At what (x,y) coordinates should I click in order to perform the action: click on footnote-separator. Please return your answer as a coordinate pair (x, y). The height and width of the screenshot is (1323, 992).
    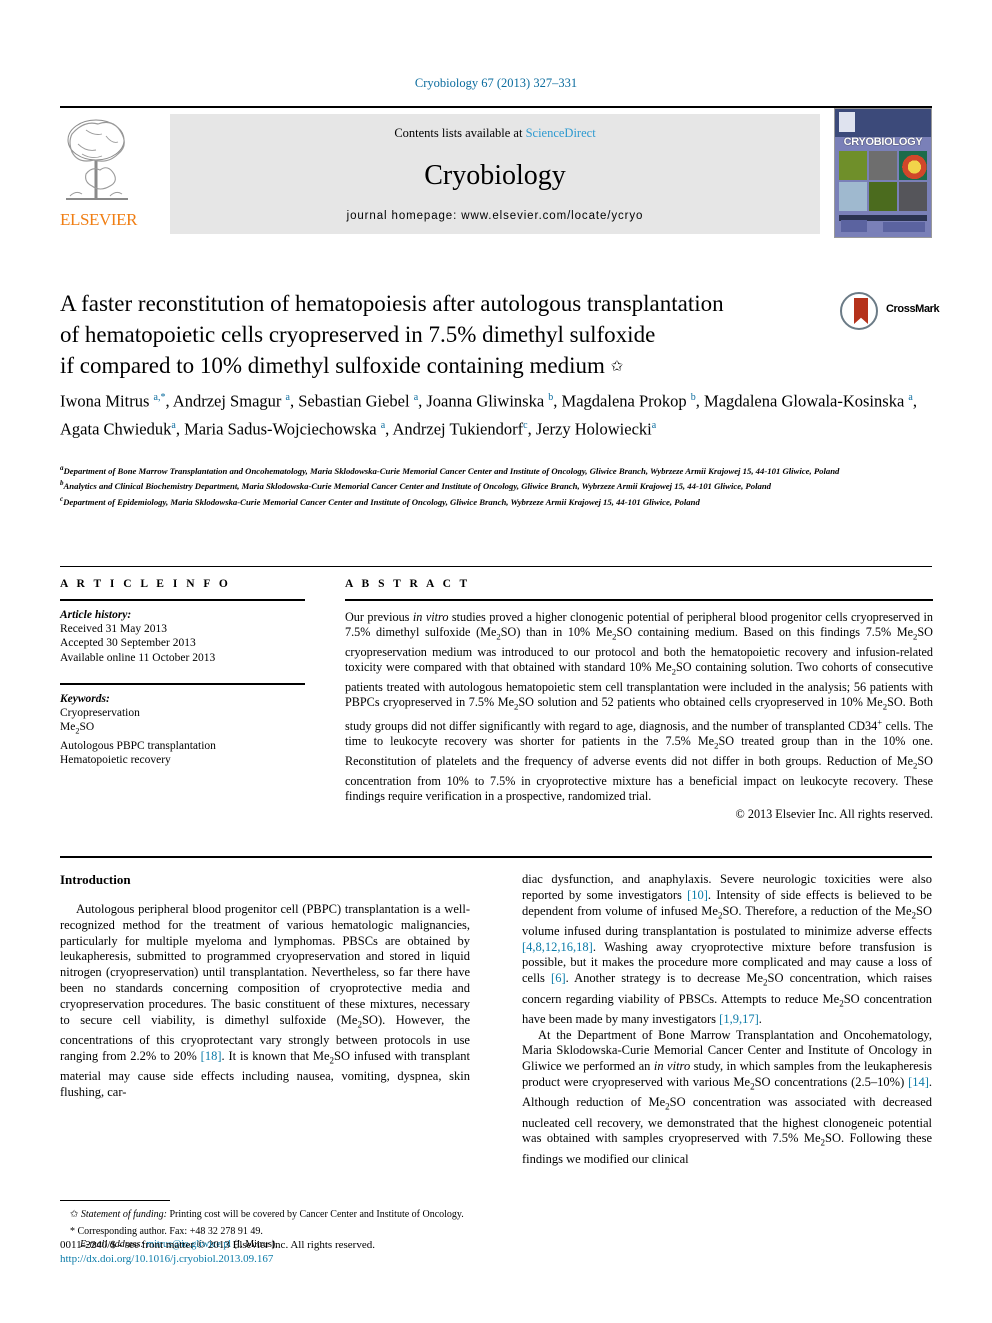
    Looking at the image, I should click on (115, 1200).